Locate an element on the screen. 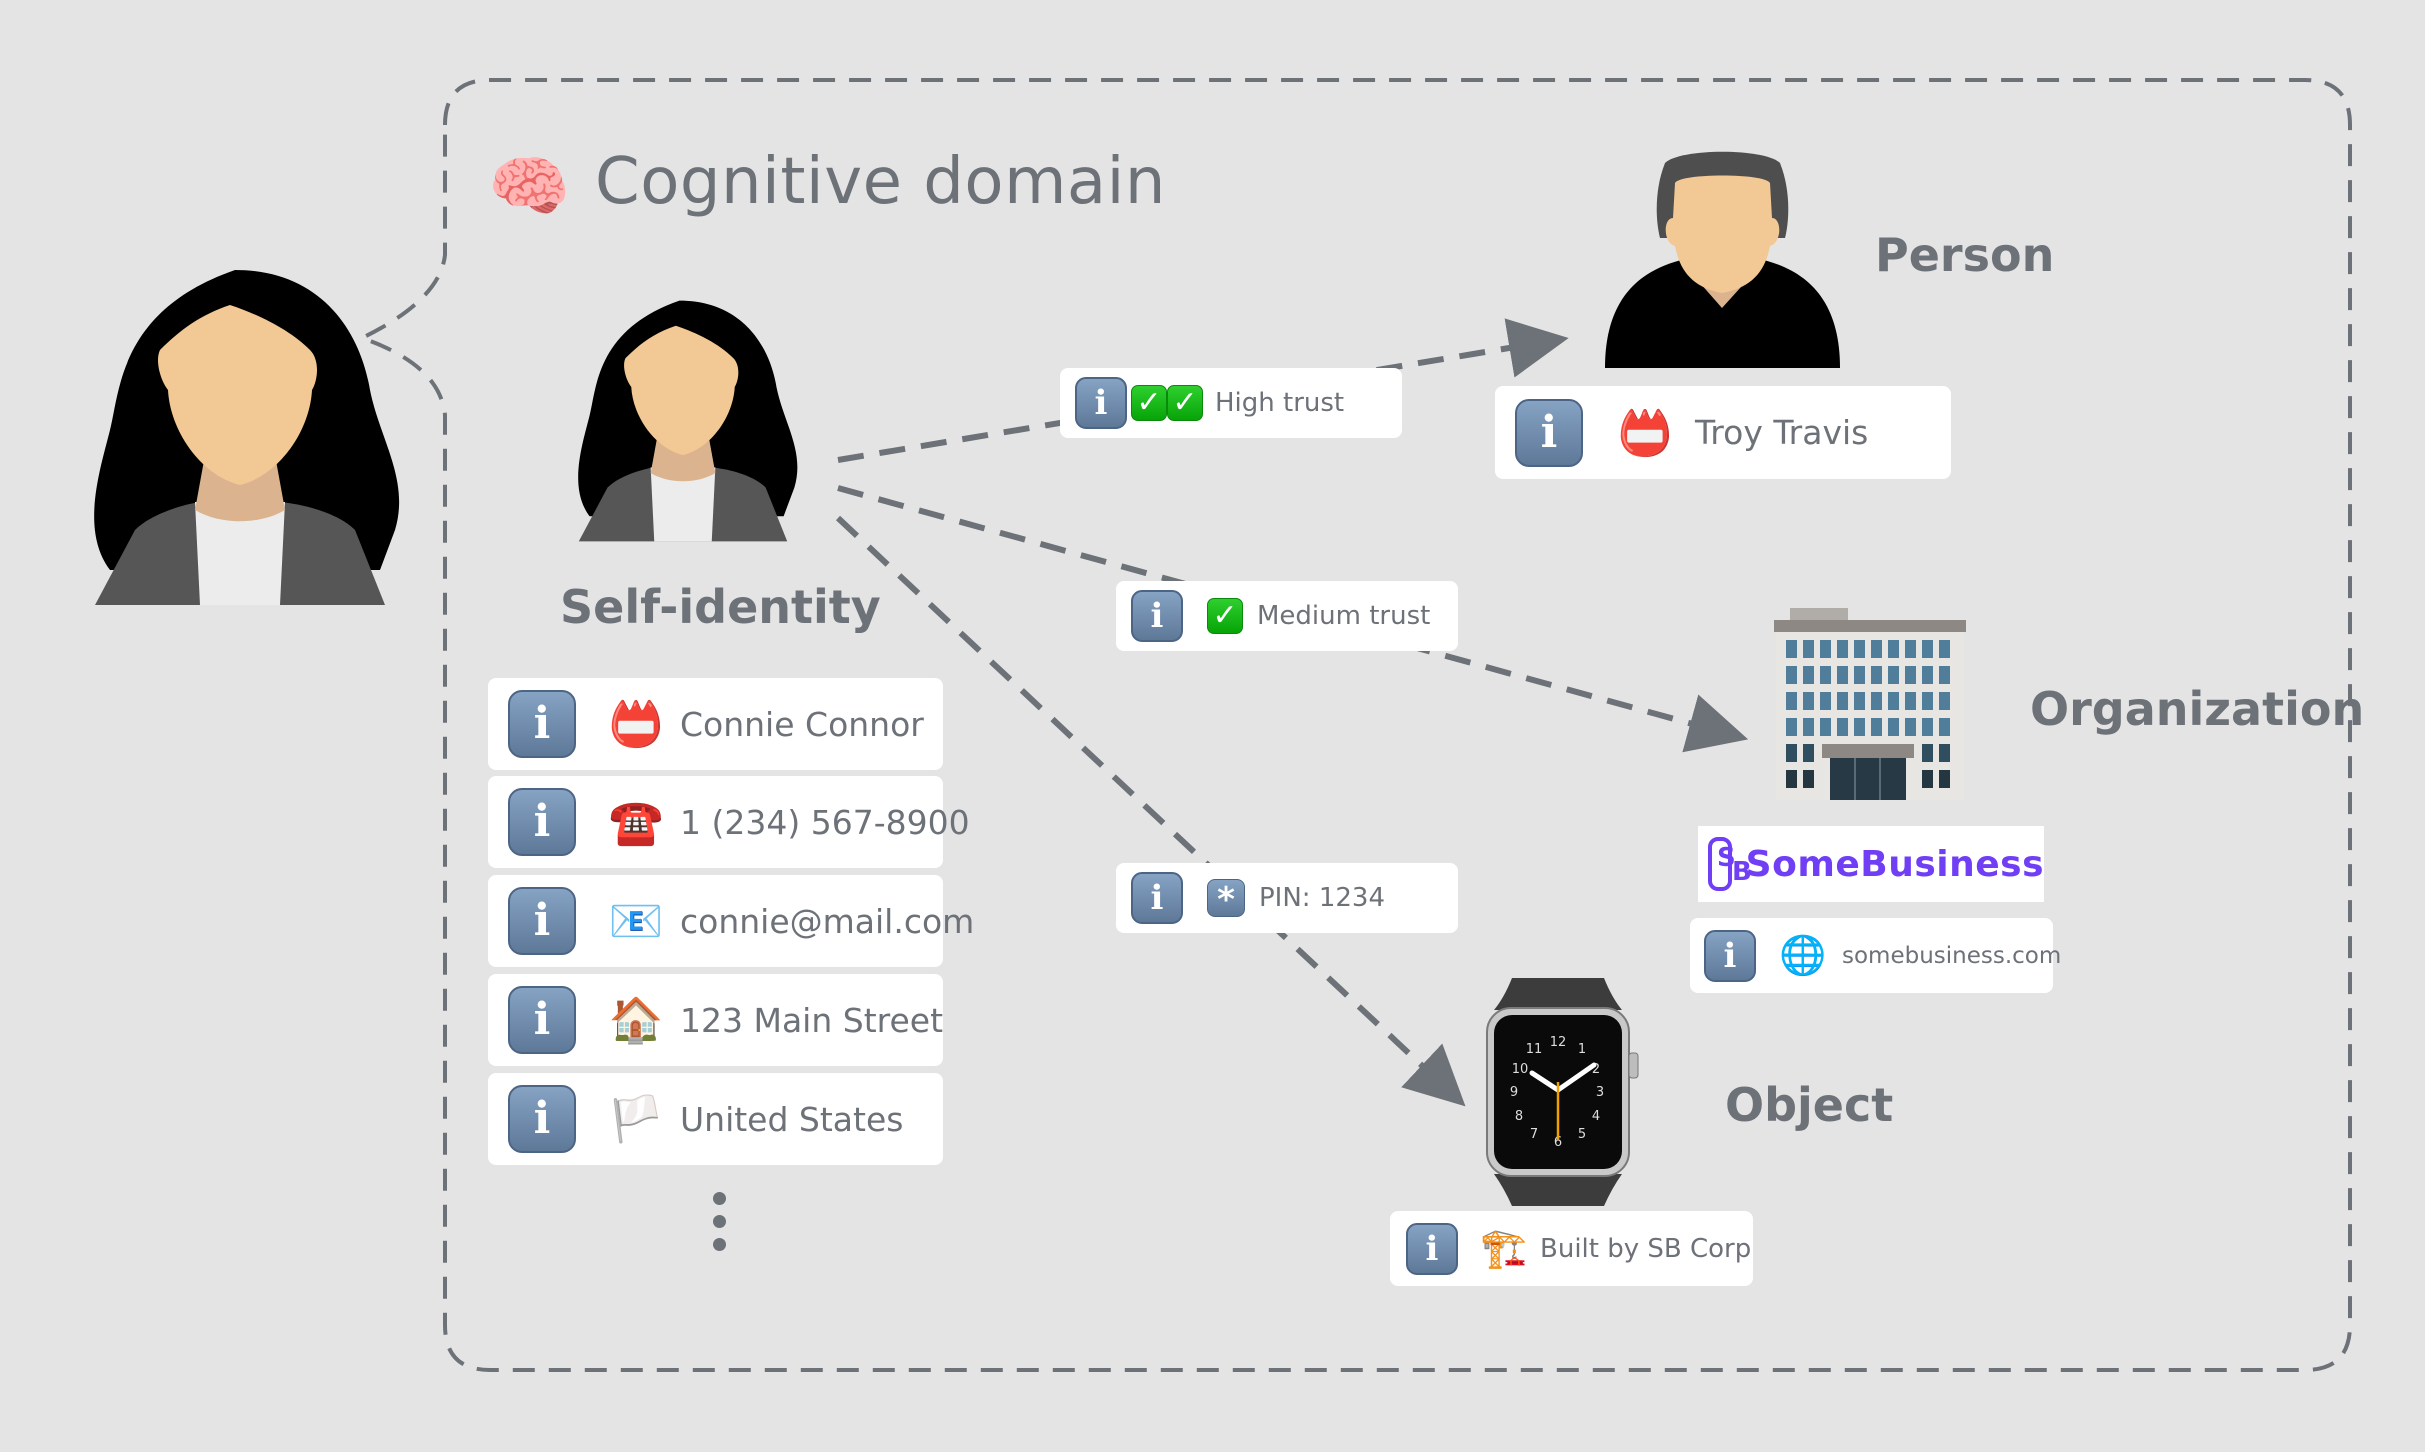 This screenshot has width=2425, height=1452. construction-crane-icon: 🏗️ is located at coordinates (1504, 1248).